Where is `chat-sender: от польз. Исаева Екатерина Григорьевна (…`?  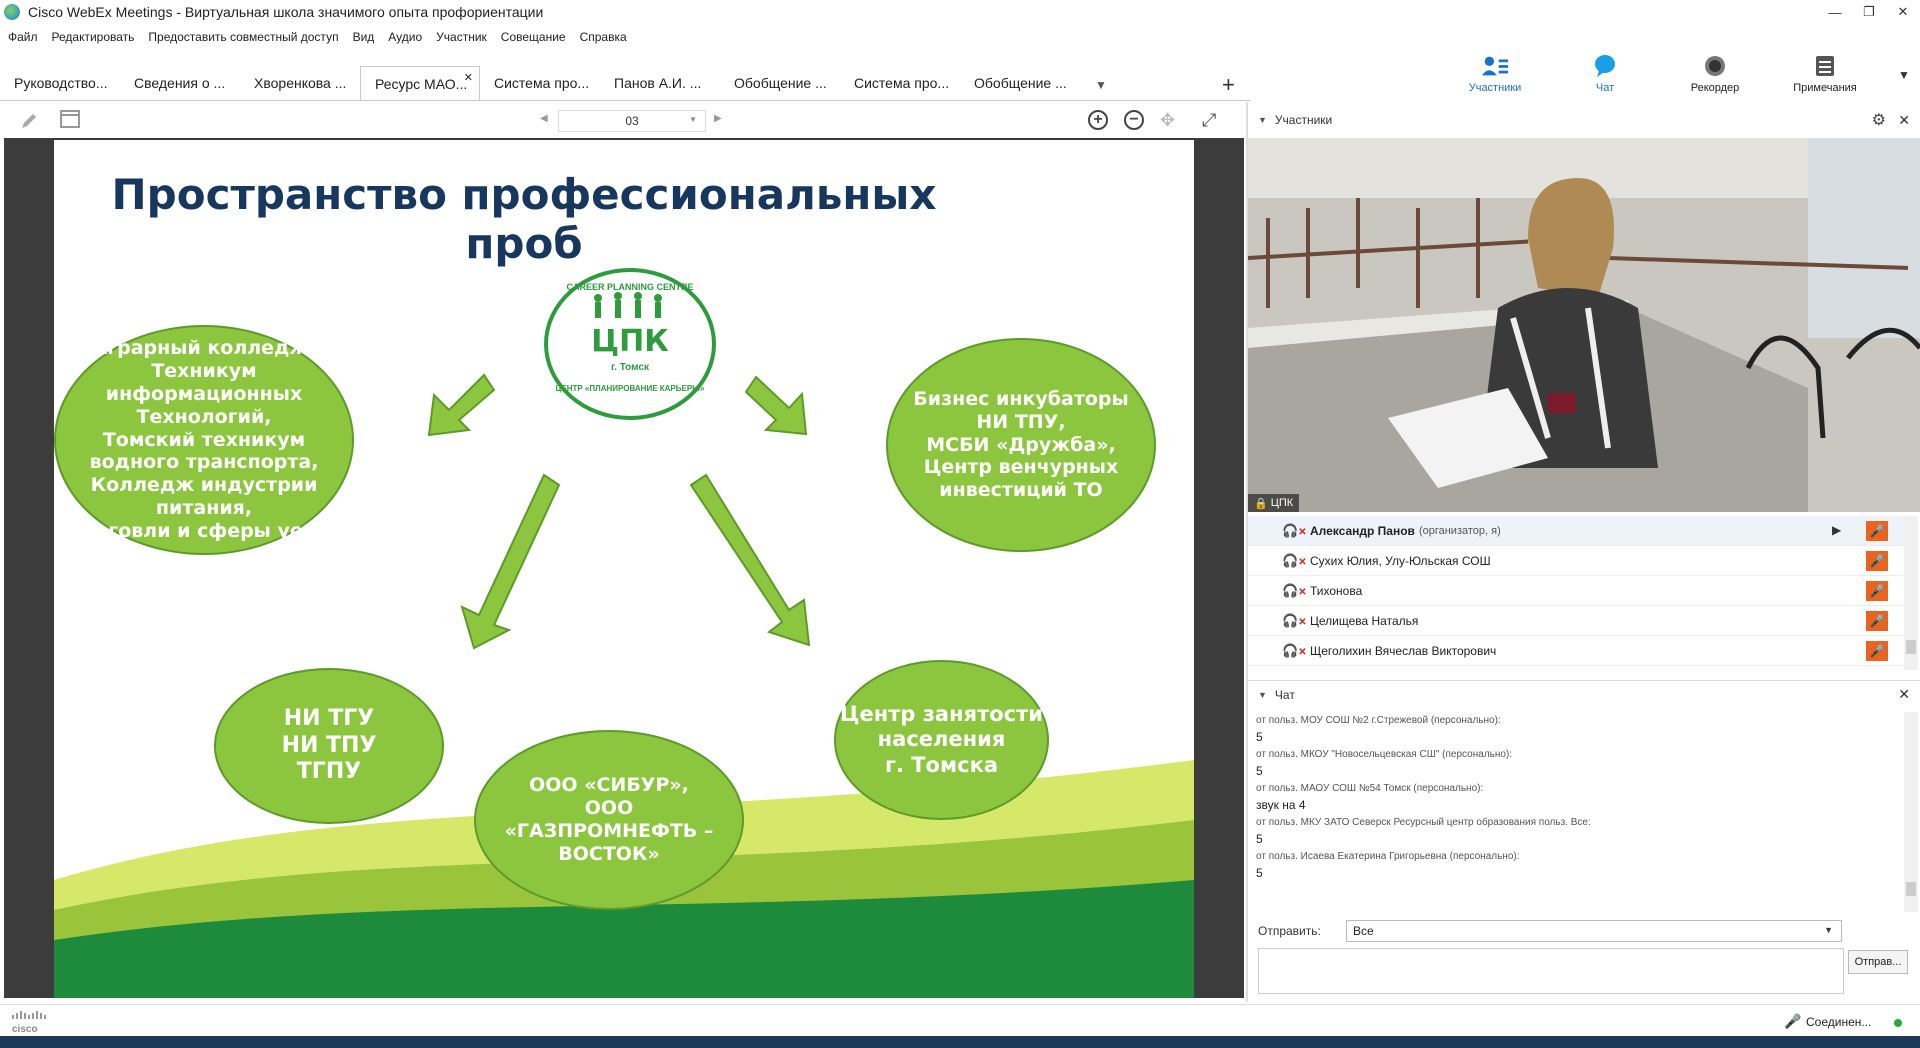 chat-sender: от польз. Исаева Екатерина Григорьевна (… is located at coordinates (1388, 856).